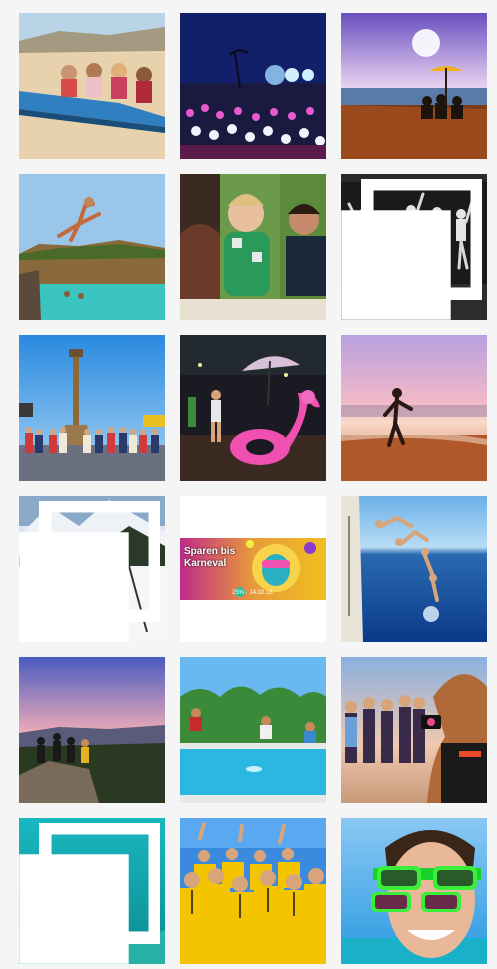  I want to click on feed-post-flamingo-party, so click(253, 408).